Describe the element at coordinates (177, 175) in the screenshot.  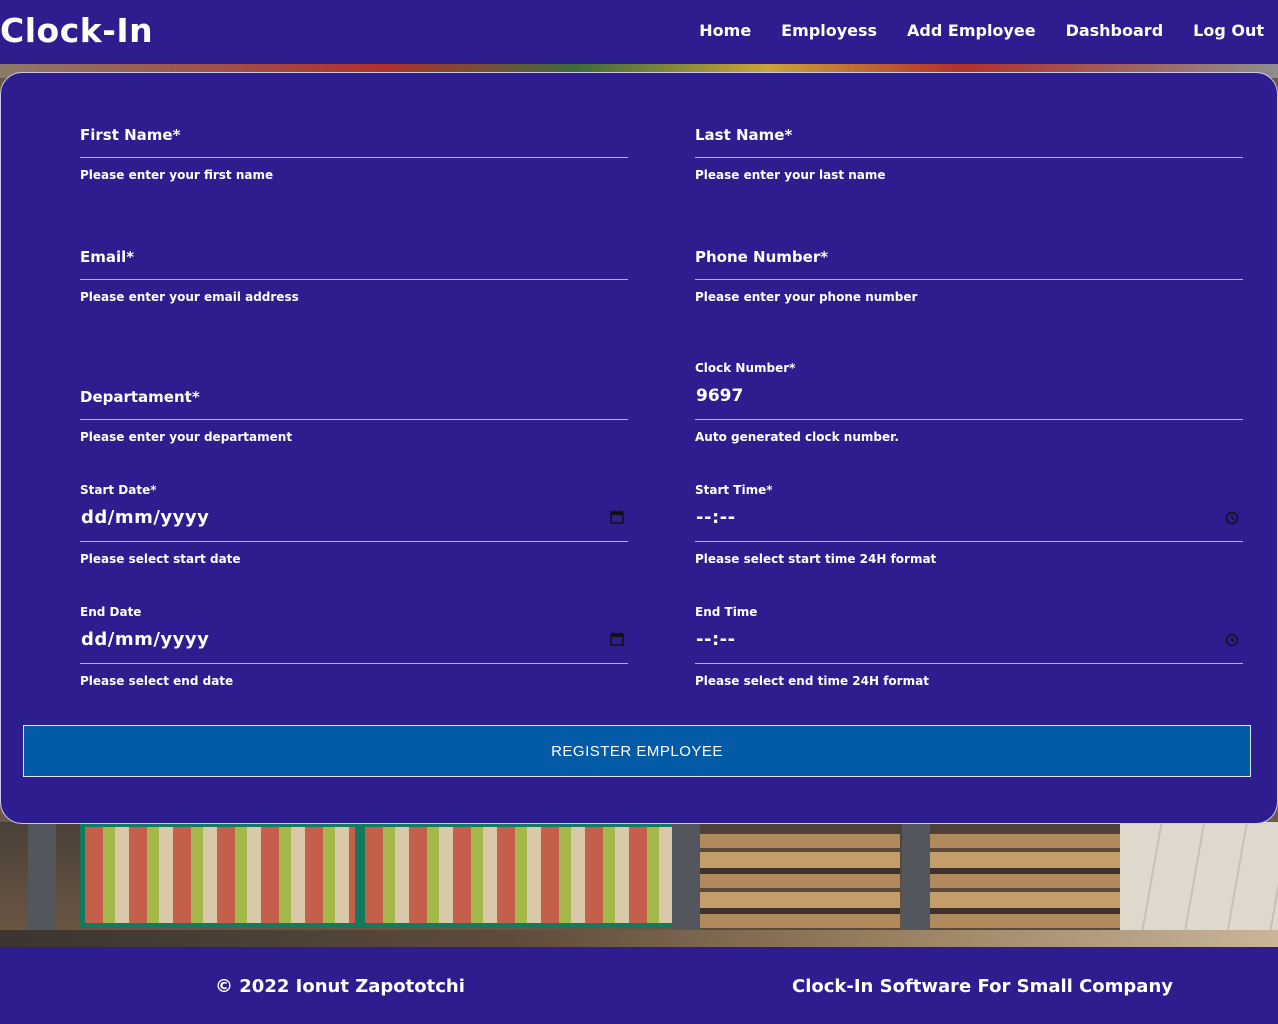
I see `first-name-help: Please enter your first name` at that location.